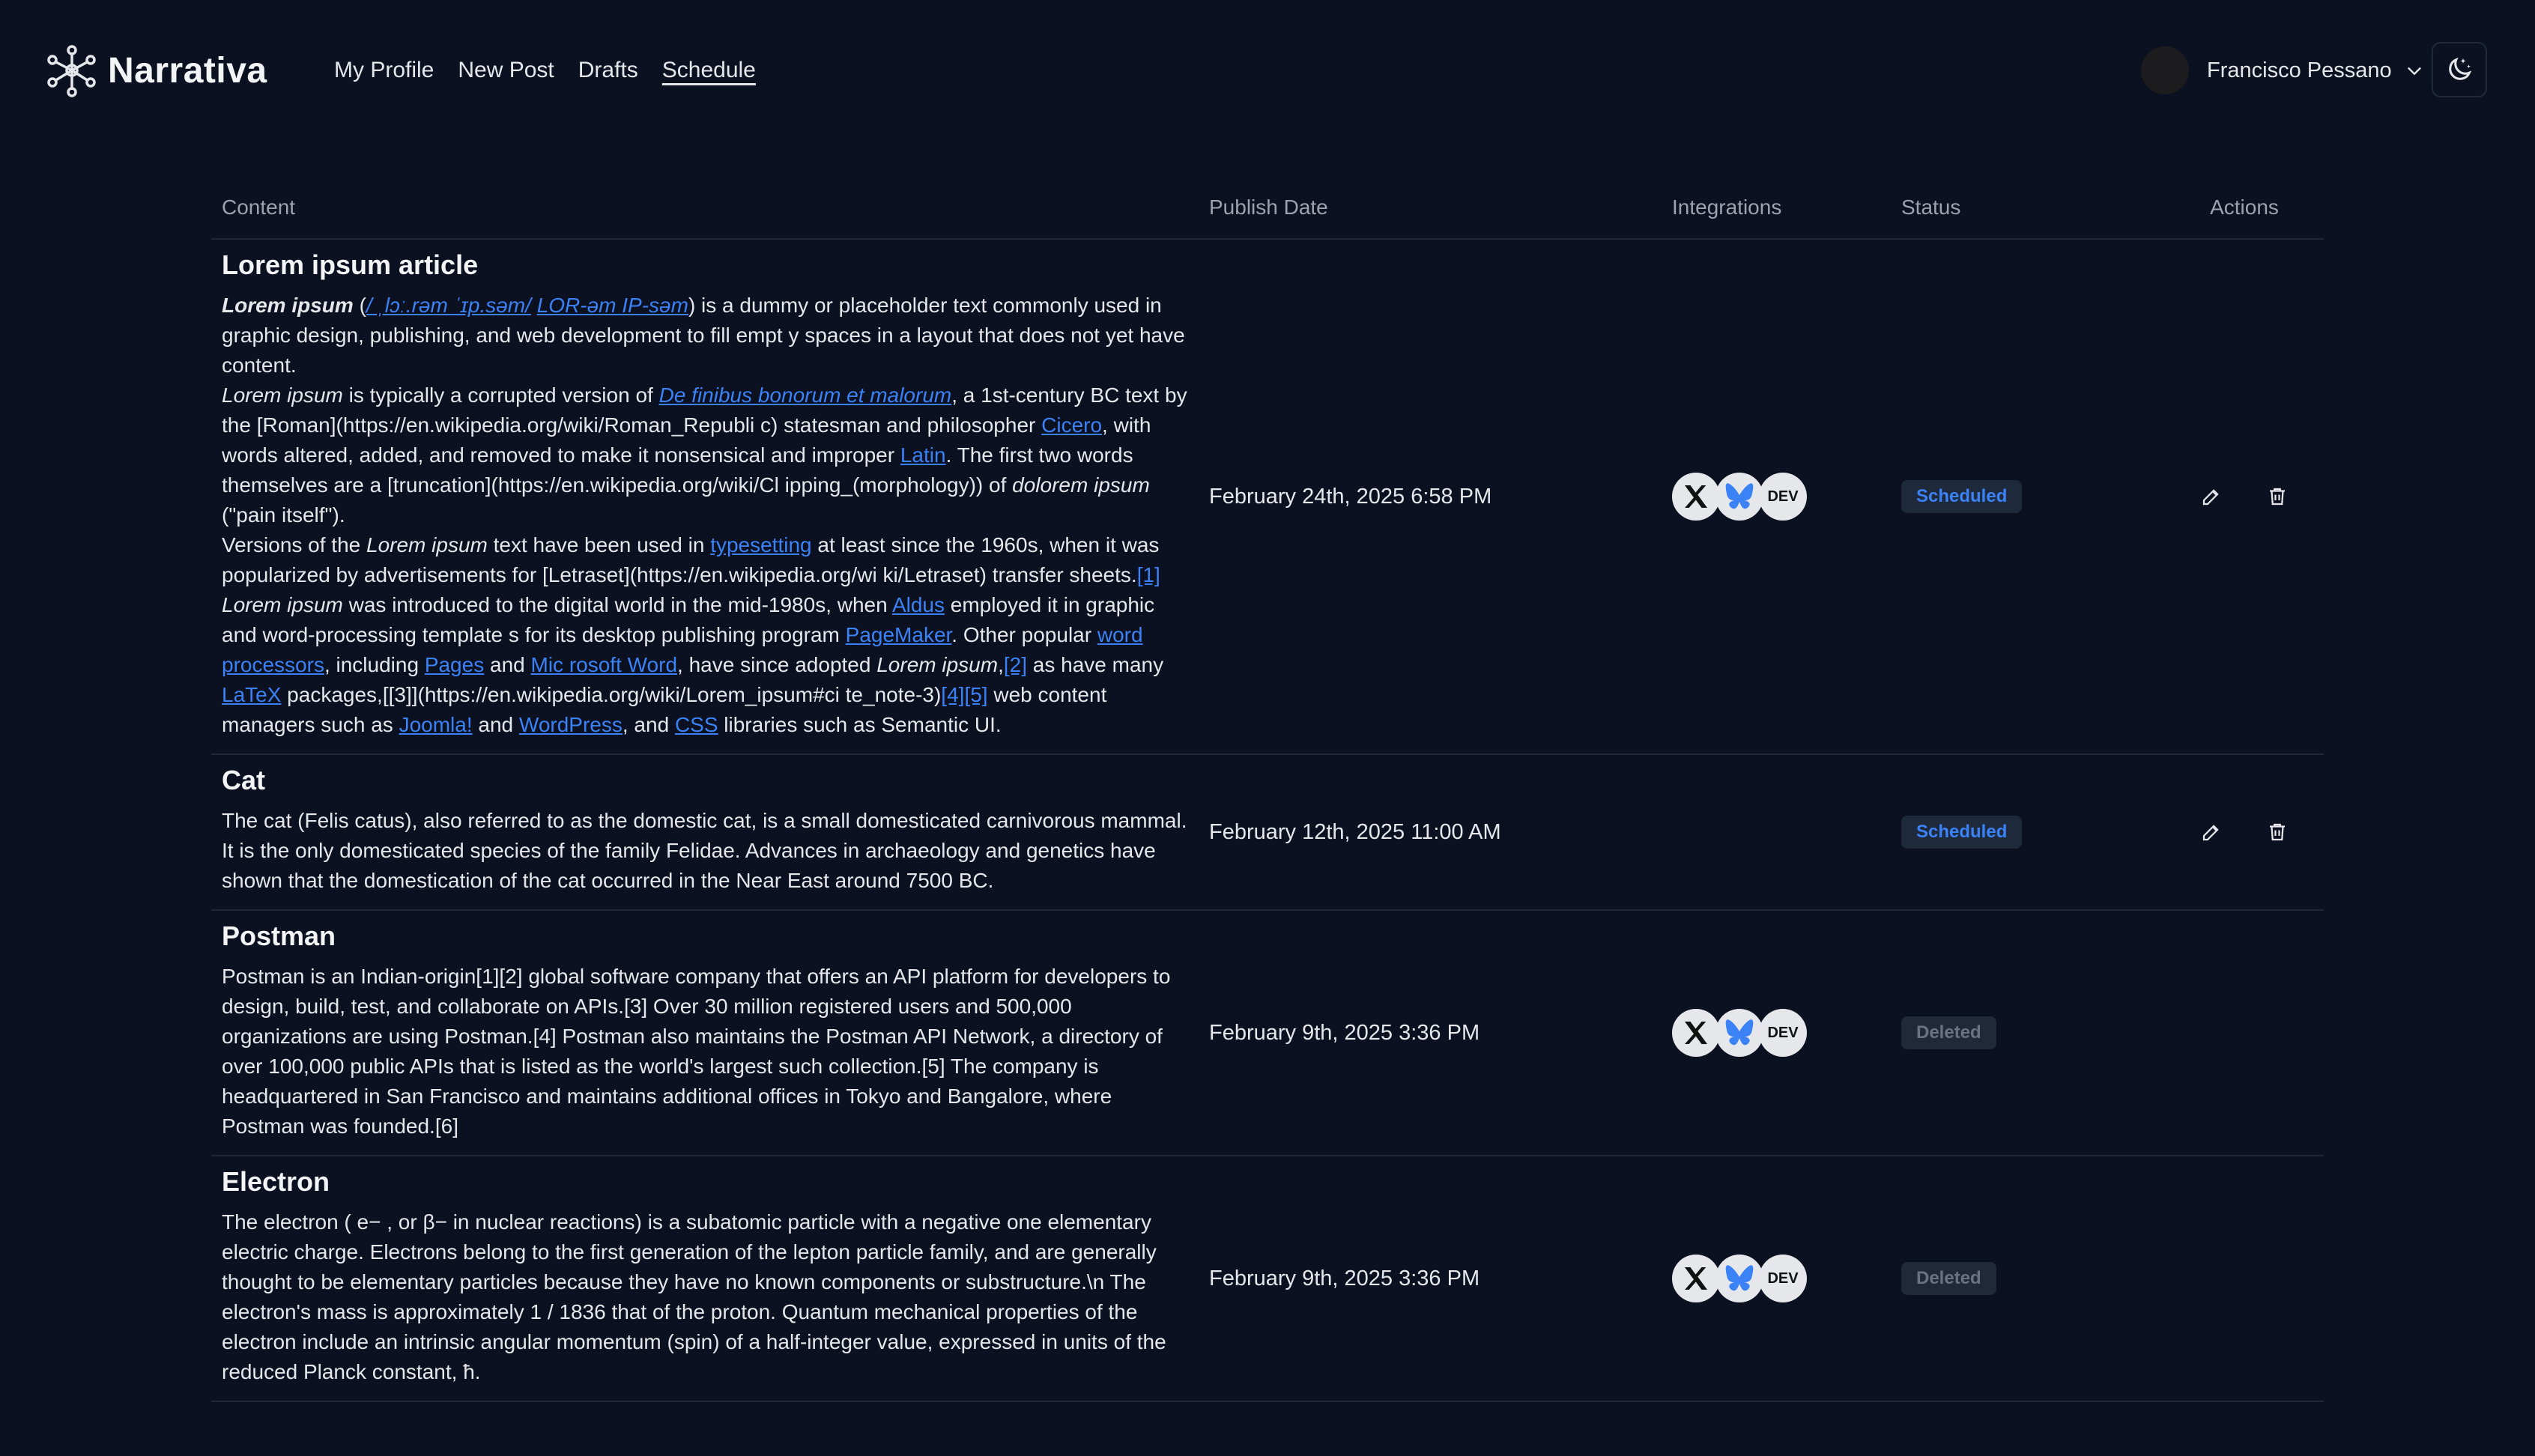 The height and width of the screenshot is (1456, 2535). What do you see at coordinates (899, 634) in the screenshot?
I see `link: PageMaker` at bounding box center [899, 634].